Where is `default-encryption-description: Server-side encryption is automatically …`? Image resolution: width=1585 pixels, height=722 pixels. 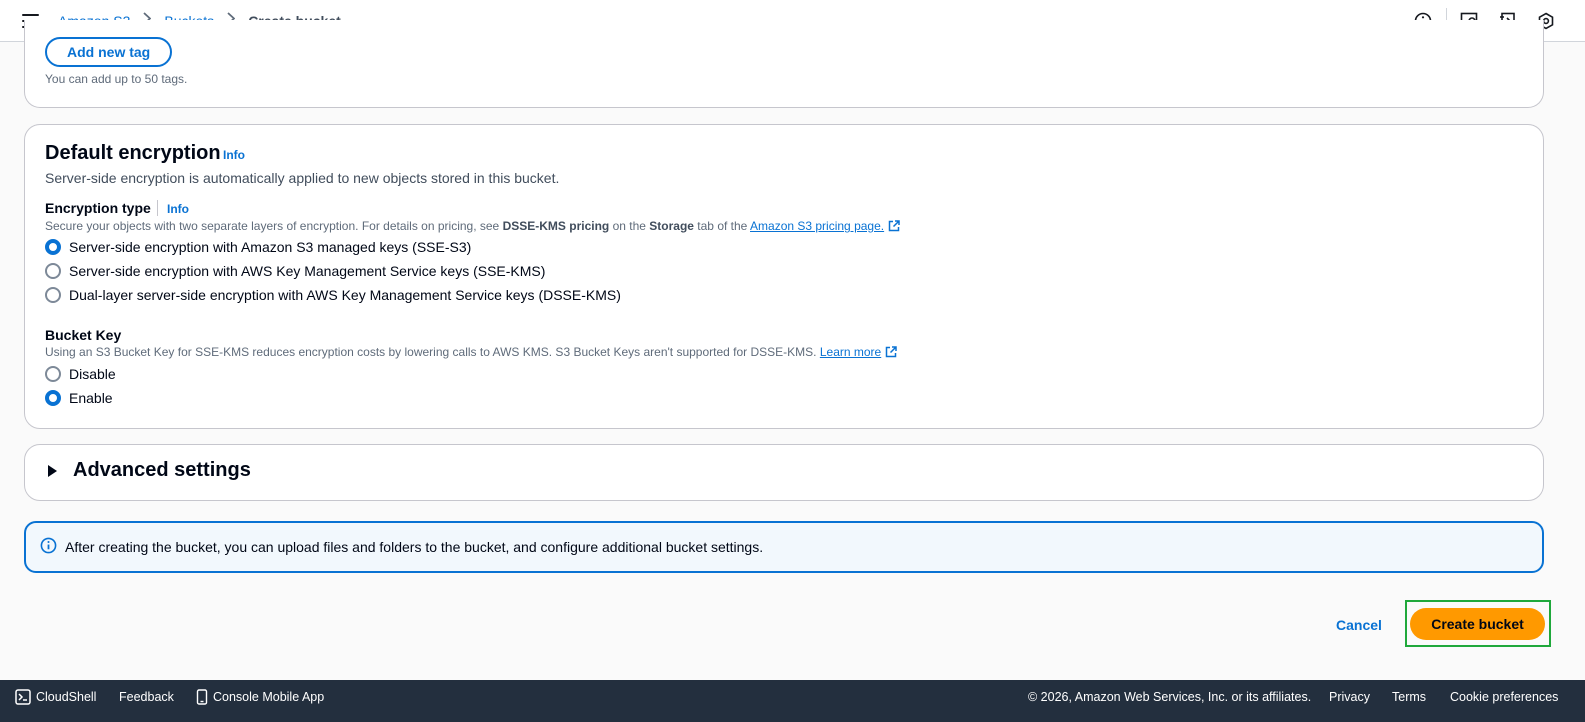 default-encryption-description: Server-side encryption is automatically … is located at coordinates (302, 178).